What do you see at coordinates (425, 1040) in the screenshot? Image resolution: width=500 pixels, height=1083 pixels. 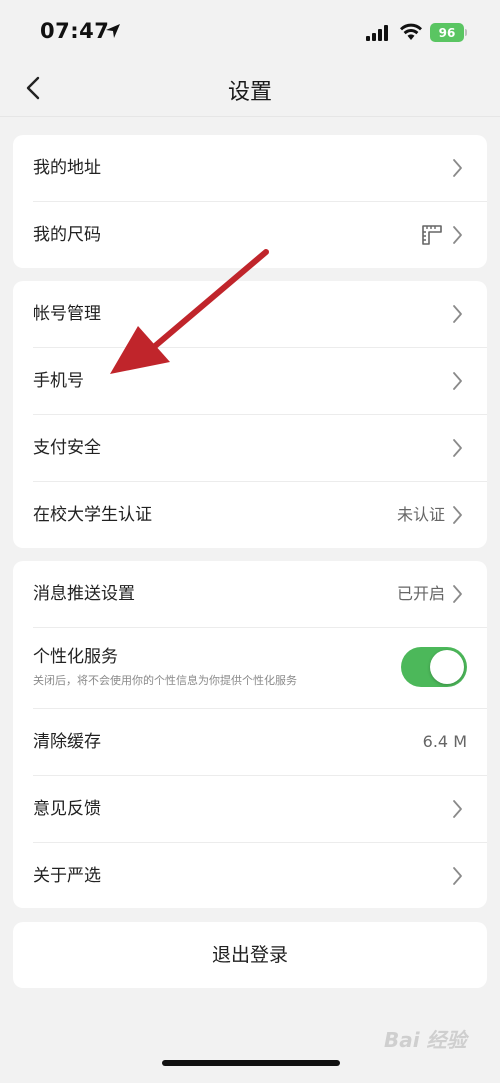 I see `baidu-watermark: Bai 经验` at bounding box center [425, 1040].